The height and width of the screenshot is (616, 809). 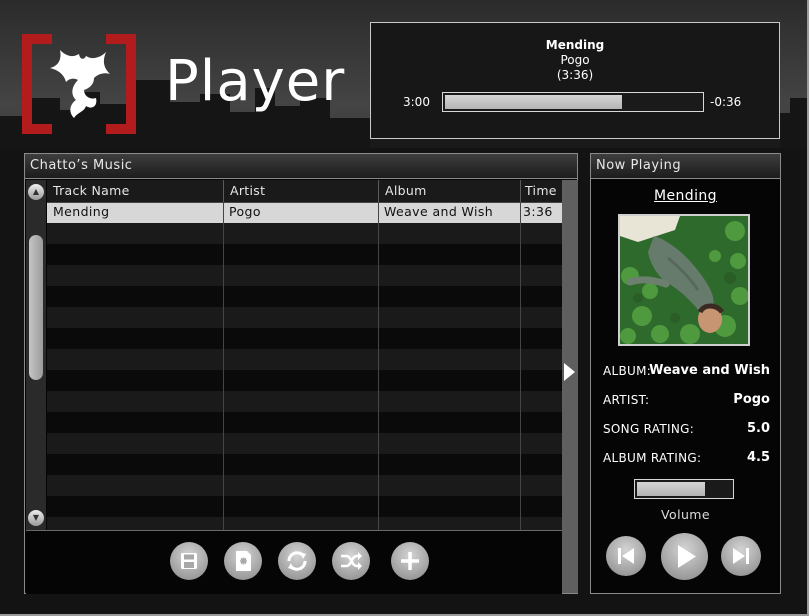 What do you see at coordinates (575, 45) in the screenshot?
I see `display-song-title: Mending` at bounding box center [575, 45].